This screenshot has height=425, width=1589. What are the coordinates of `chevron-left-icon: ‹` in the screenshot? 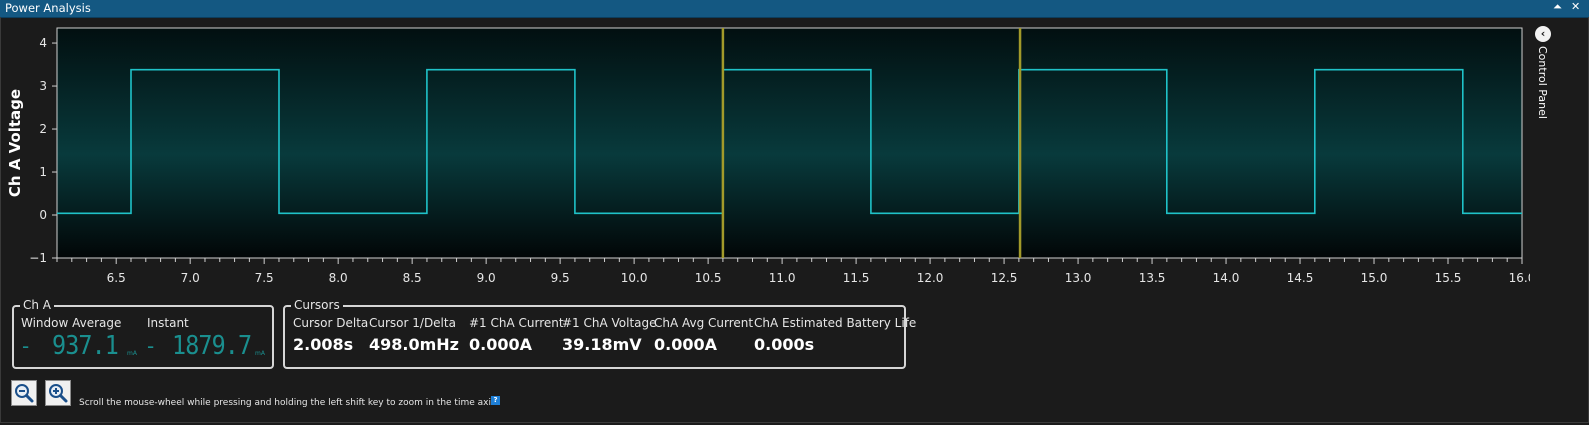 It's located at (1543, 34).